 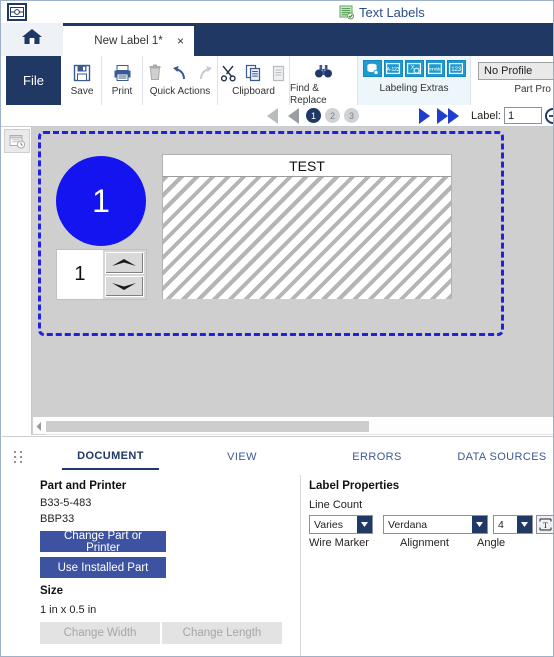 What do you see at coordinates (491, 543) in the screenshot?
I see `angle-label: Angle` at bounding box center [491, 543].